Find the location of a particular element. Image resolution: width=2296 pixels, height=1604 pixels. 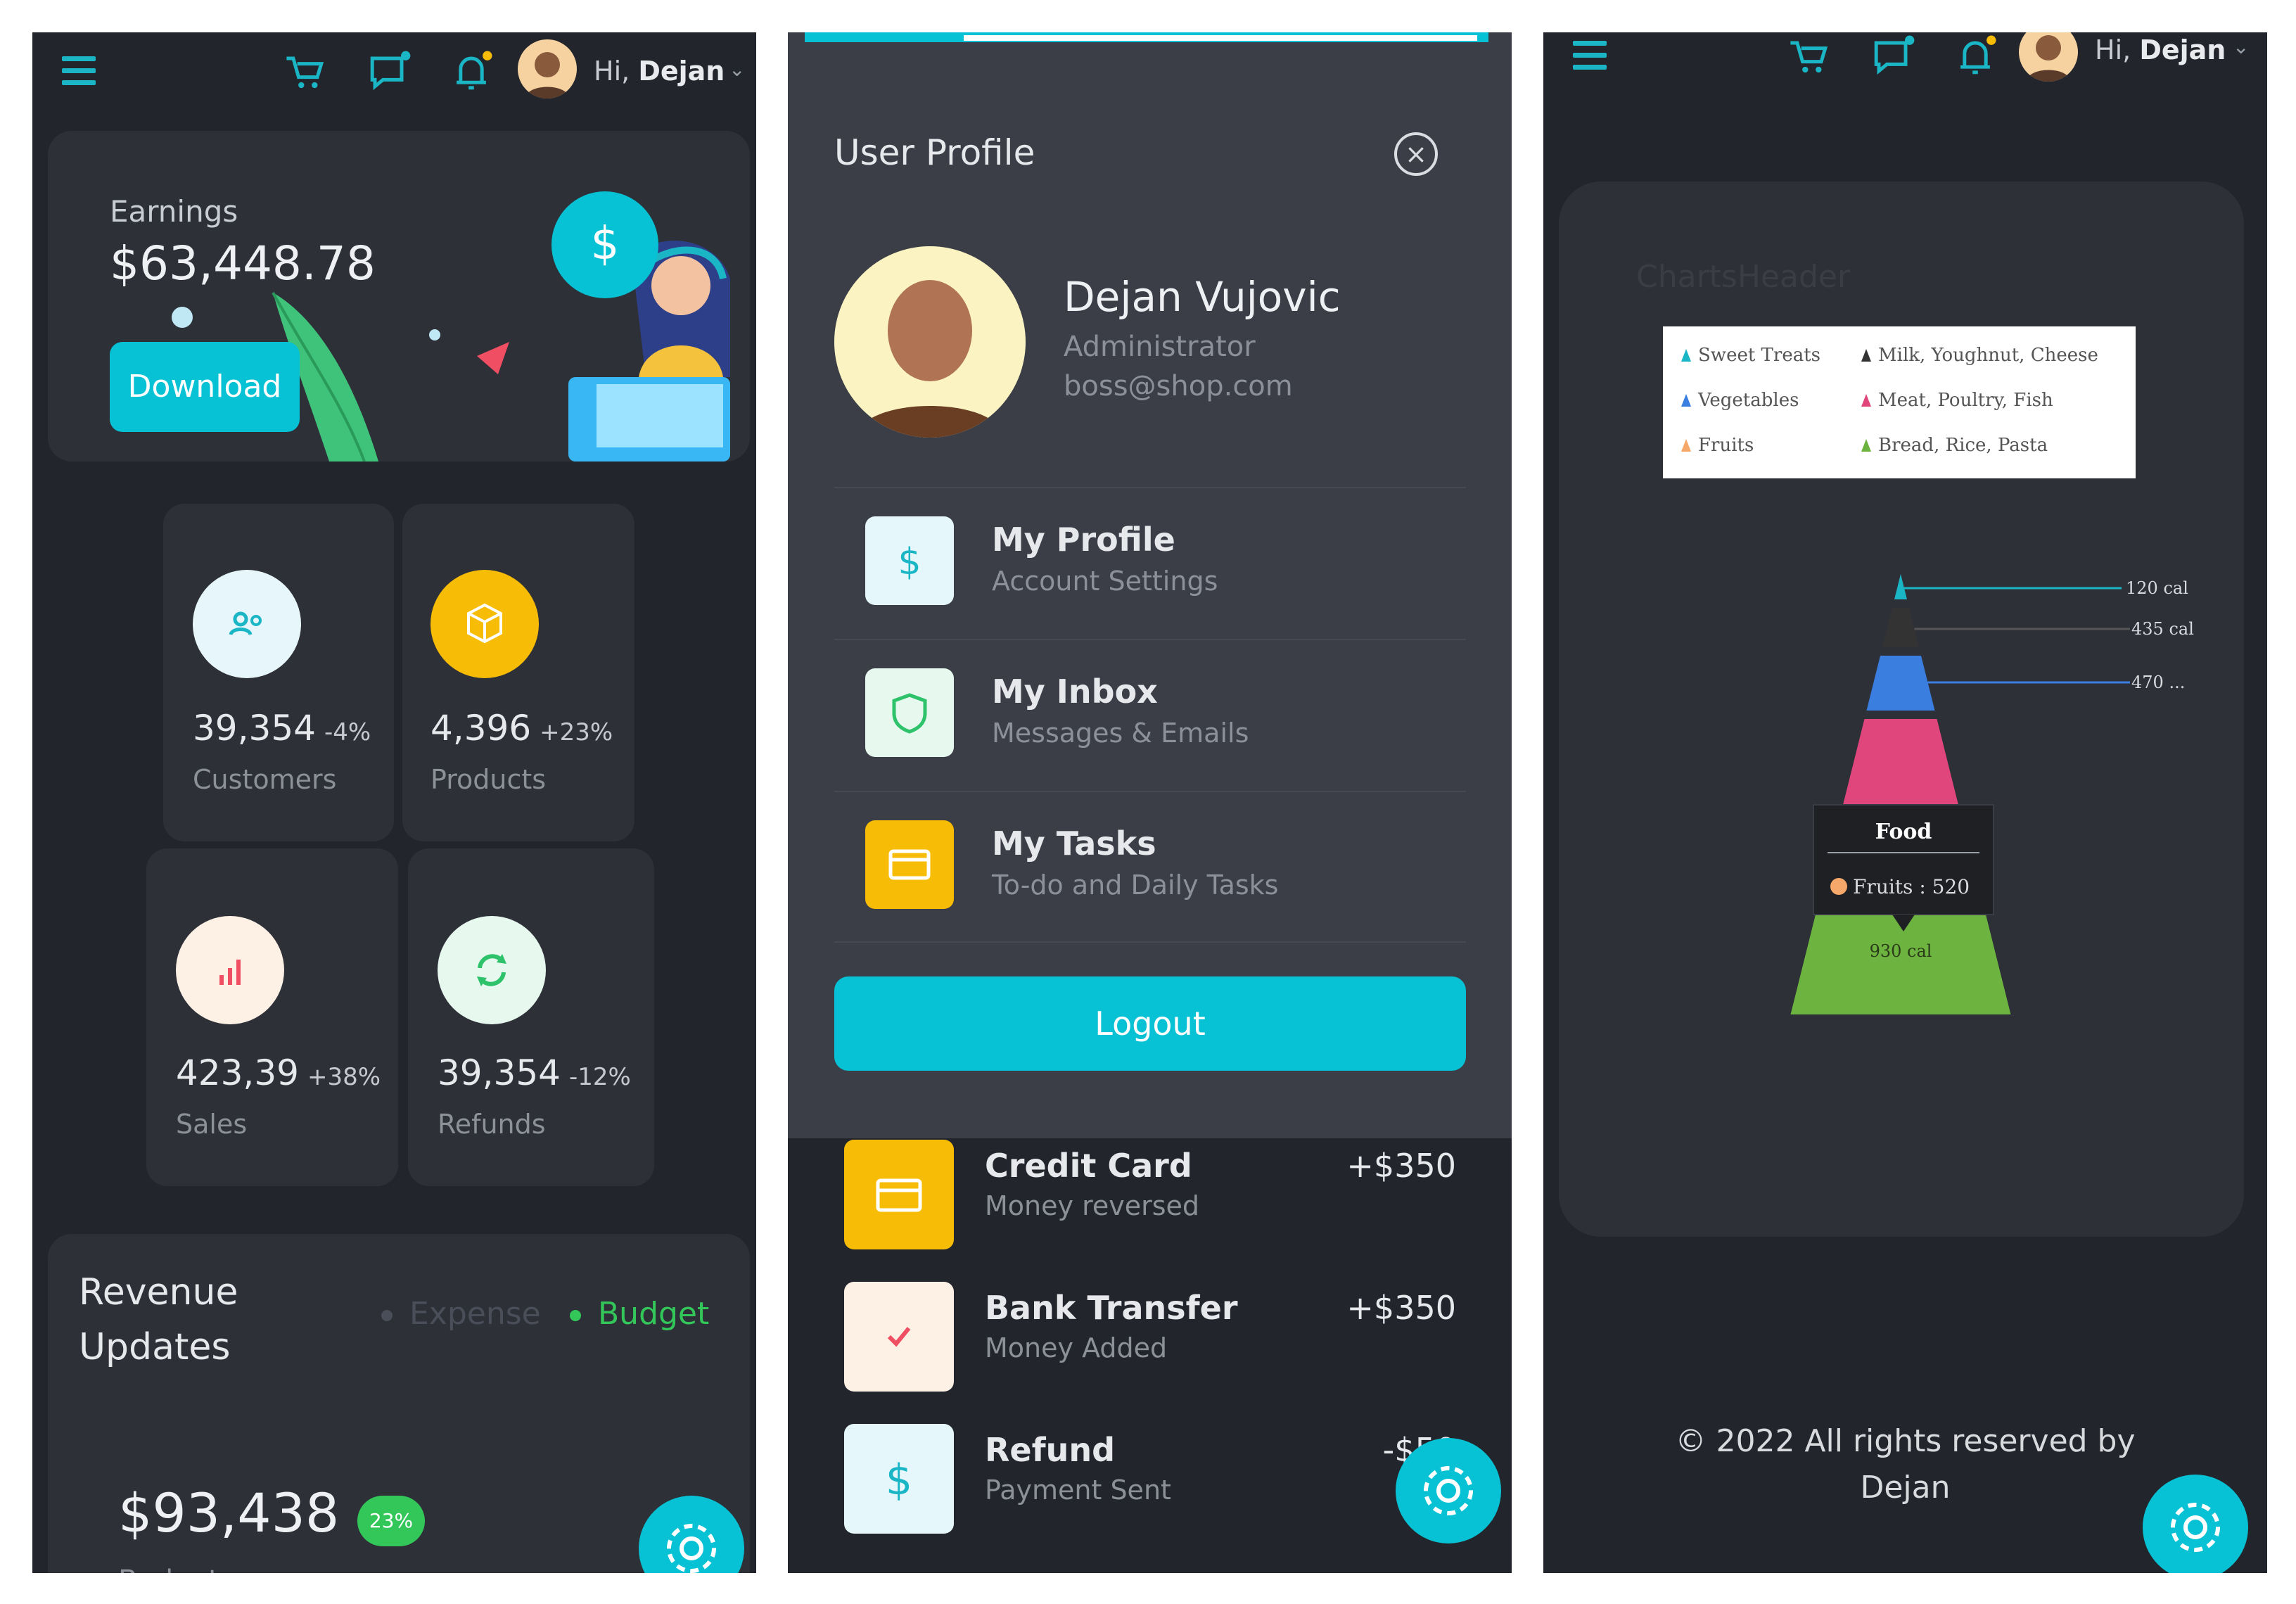

transaction-row: Credit Card Money reversed +$350 is located at coordinates (1150, 1199).